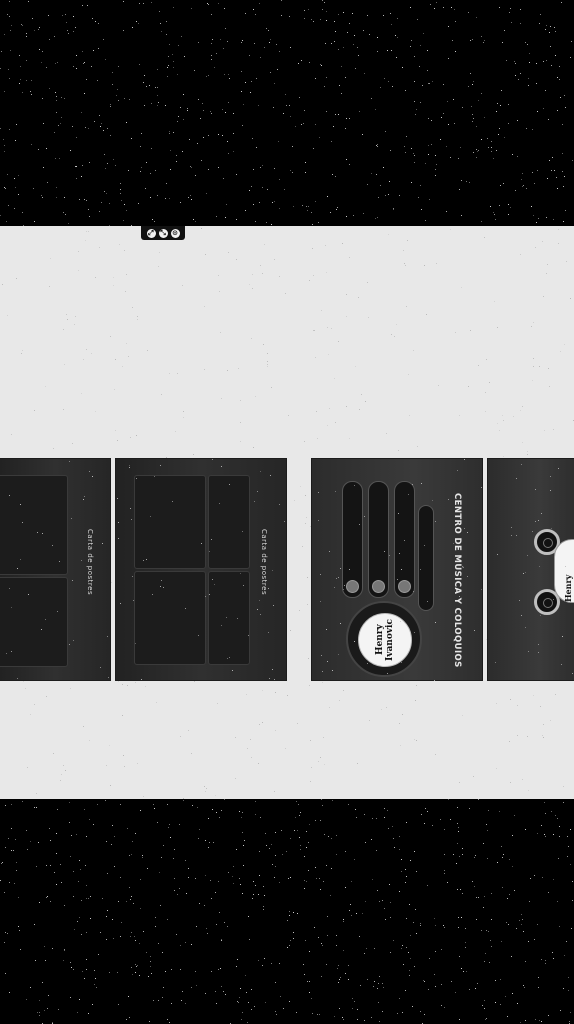  Describe the element at coordinates (201, 569) in the screenshot. I see `page-menu-right: Carta de postres` at that location.